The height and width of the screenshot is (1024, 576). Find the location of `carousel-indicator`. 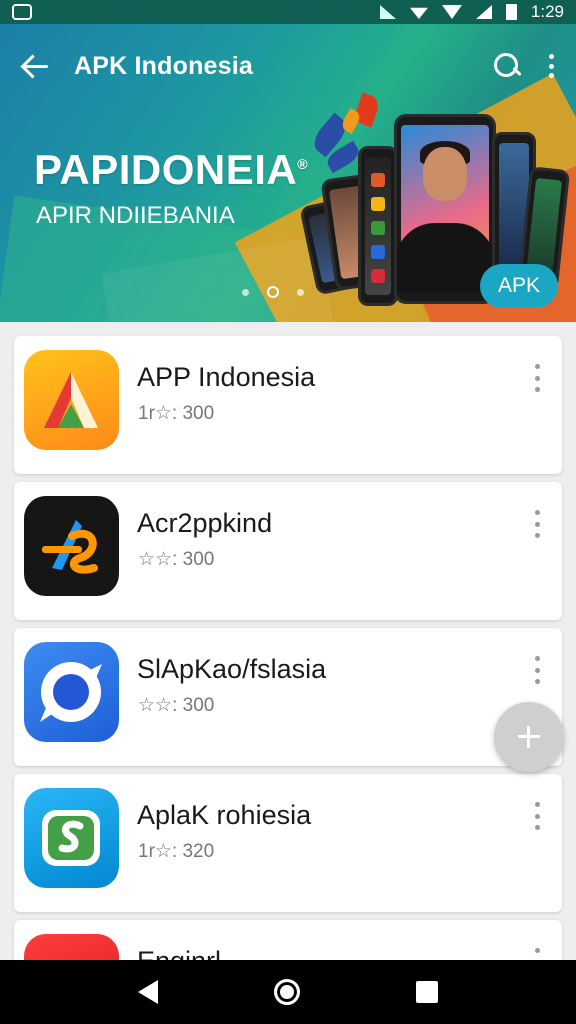

carousel-indicator is located at coordinates (273, 292).